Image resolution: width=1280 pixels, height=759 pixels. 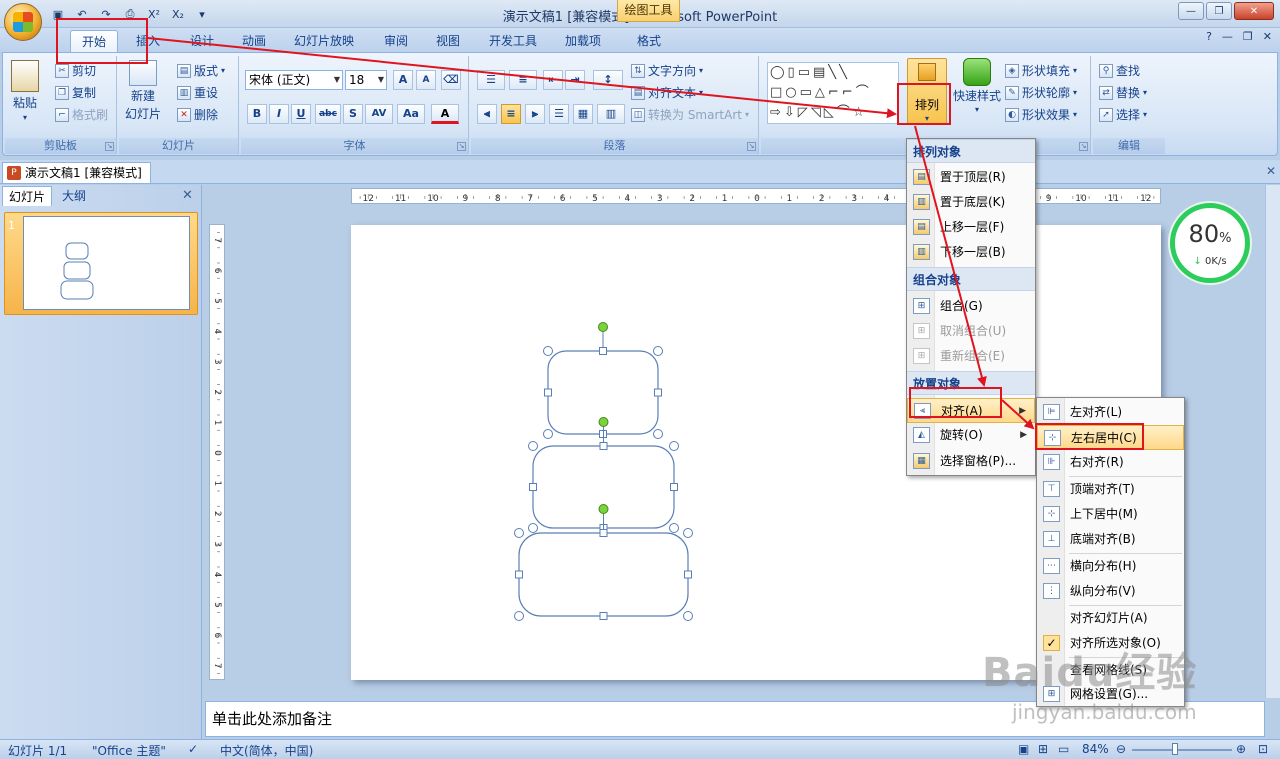 I want to click on align-left-icon: ⫷, so click(x=487, y=114).